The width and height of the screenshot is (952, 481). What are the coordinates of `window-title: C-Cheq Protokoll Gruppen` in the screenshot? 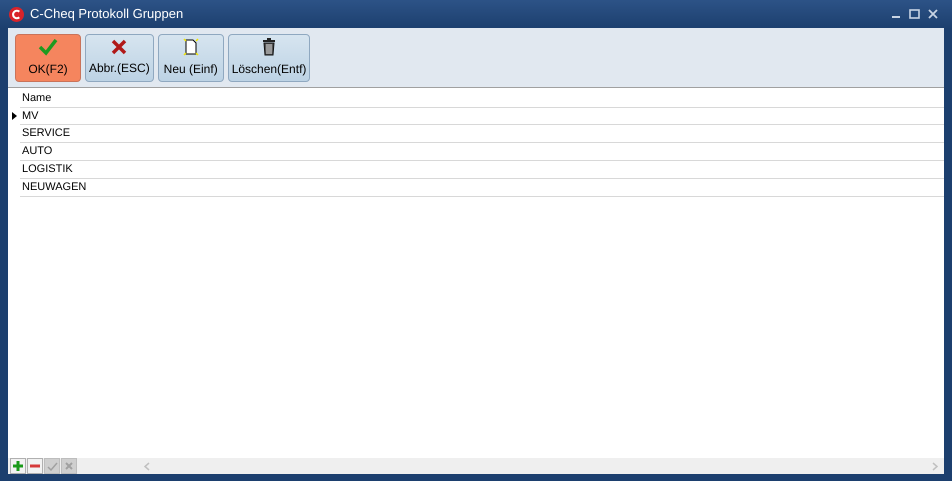 It's located at (107, 14).